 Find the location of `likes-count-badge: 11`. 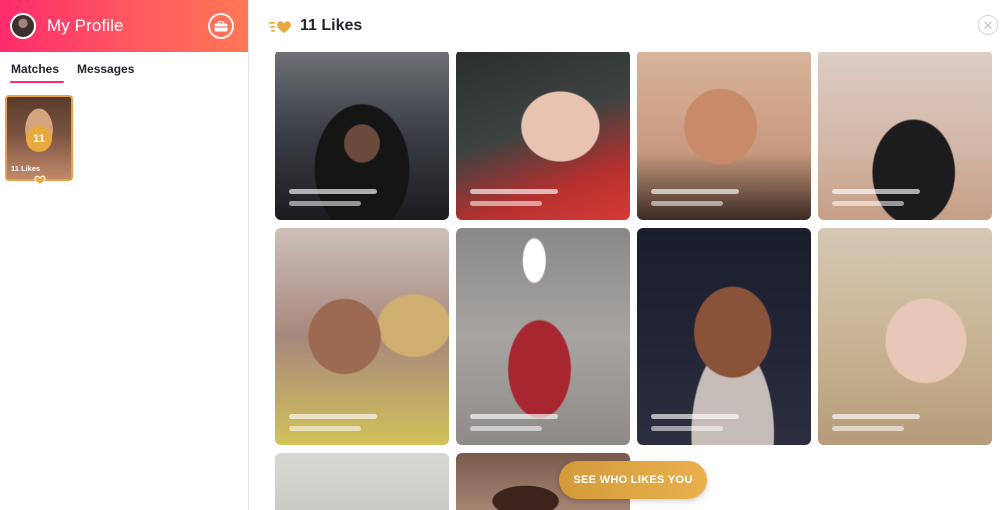

likes-count-badge: 11 is located at coordinates (39, 139).